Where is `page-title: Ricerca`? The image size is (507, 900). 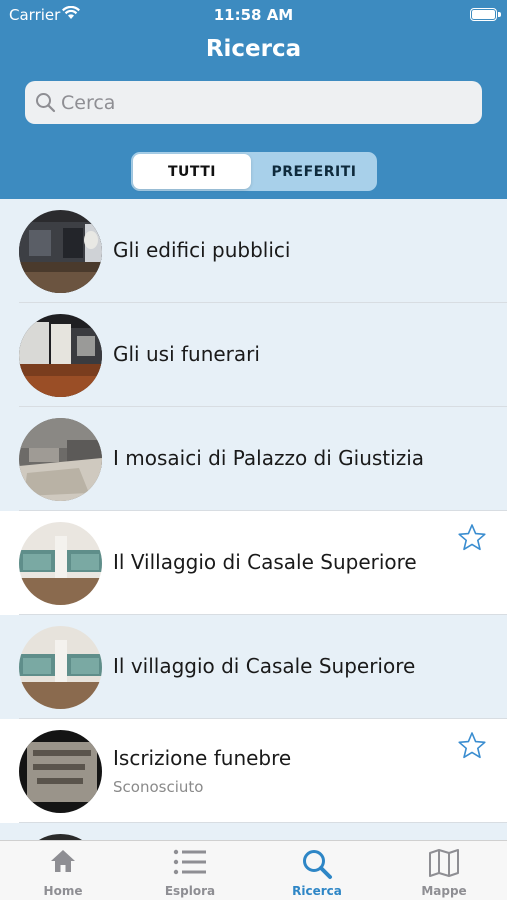
page-title: Ricerca is located at coordinates (253, 49).